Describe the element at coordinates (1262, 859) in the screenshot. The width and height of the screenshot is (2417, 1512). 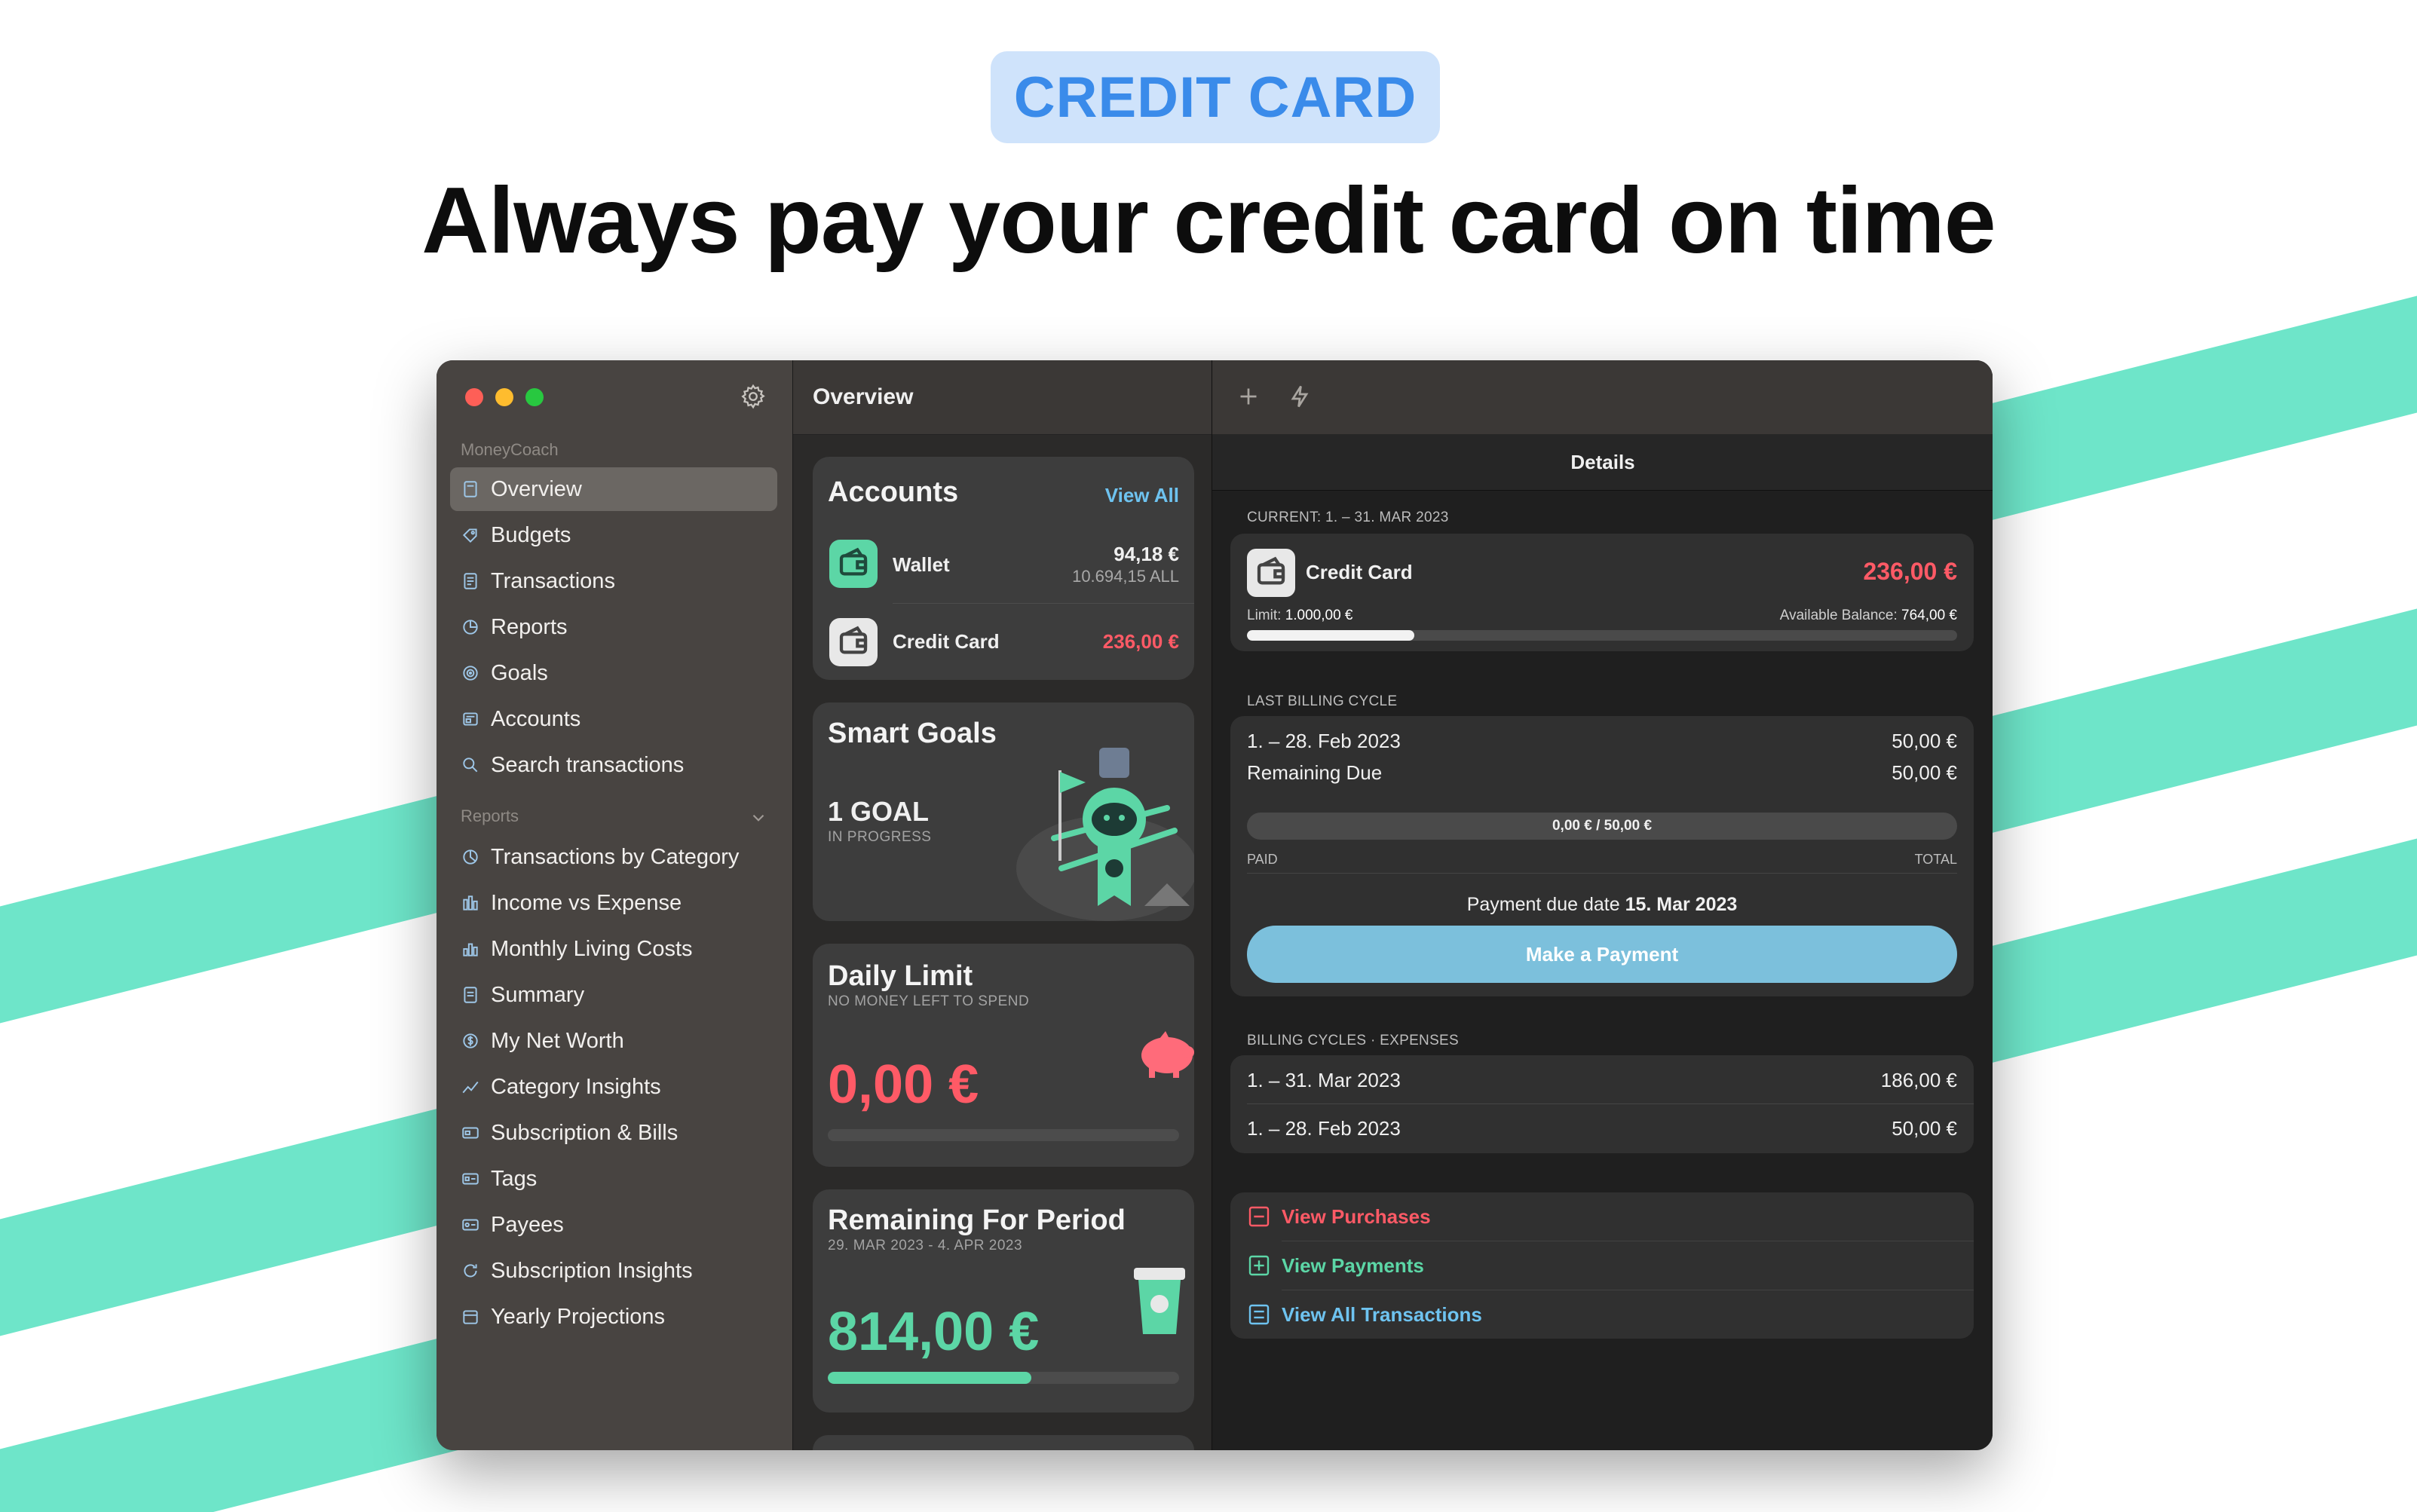
I see `paid-label: PAID` at that location.